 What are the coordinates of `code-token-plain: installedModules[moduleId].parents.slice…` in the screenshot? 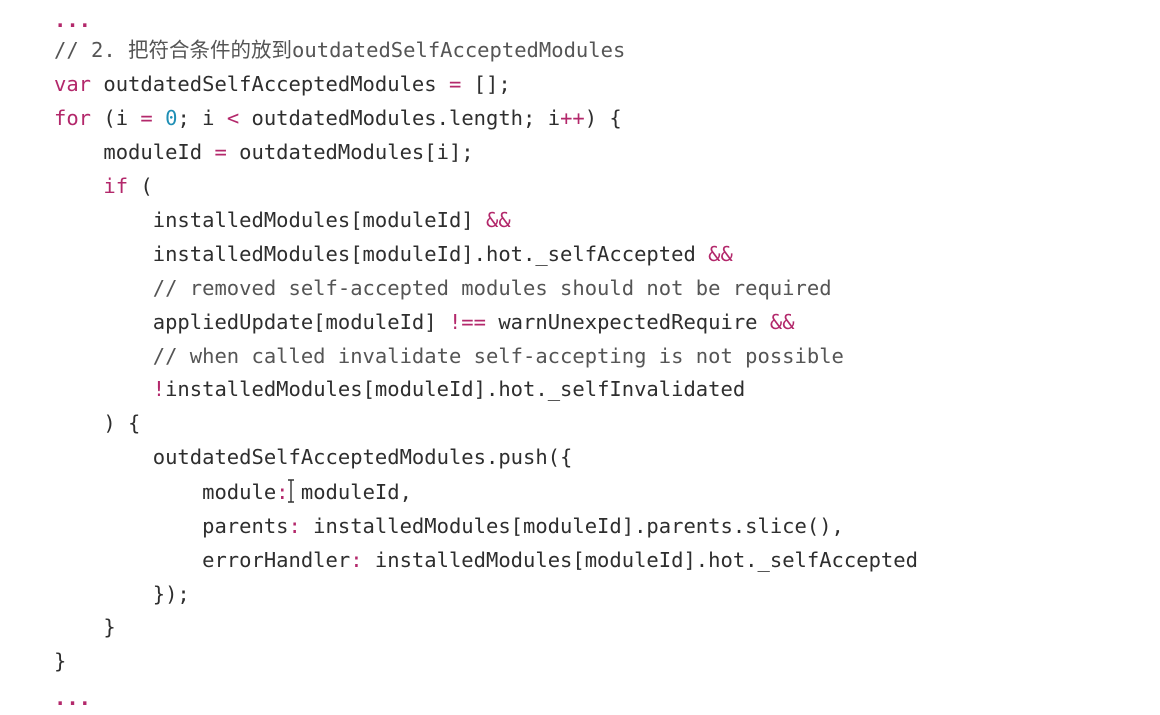 It's located at (572, 526).